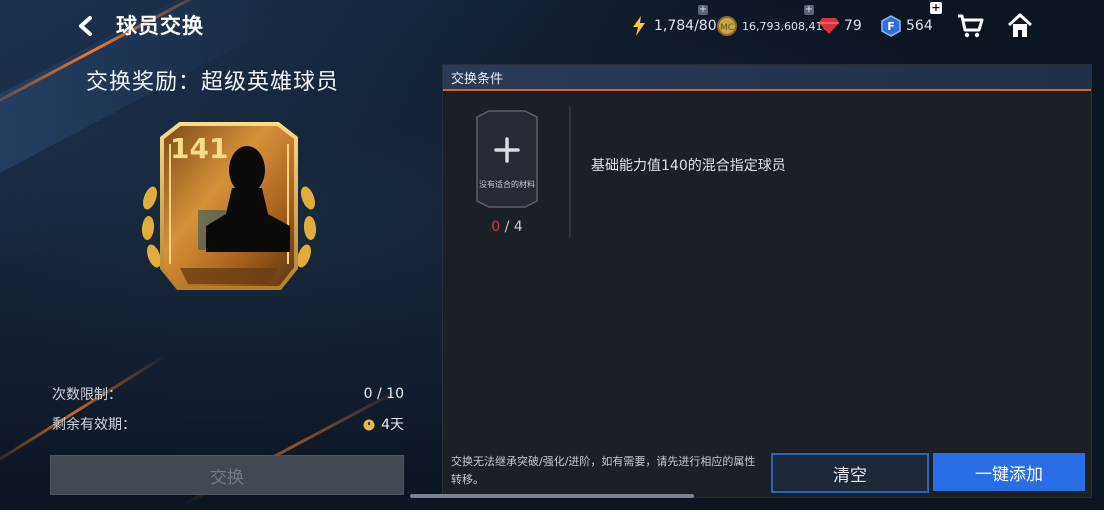  Describe the element at coordinates (570, 172) in the screenshot. I see `divider` at that location.